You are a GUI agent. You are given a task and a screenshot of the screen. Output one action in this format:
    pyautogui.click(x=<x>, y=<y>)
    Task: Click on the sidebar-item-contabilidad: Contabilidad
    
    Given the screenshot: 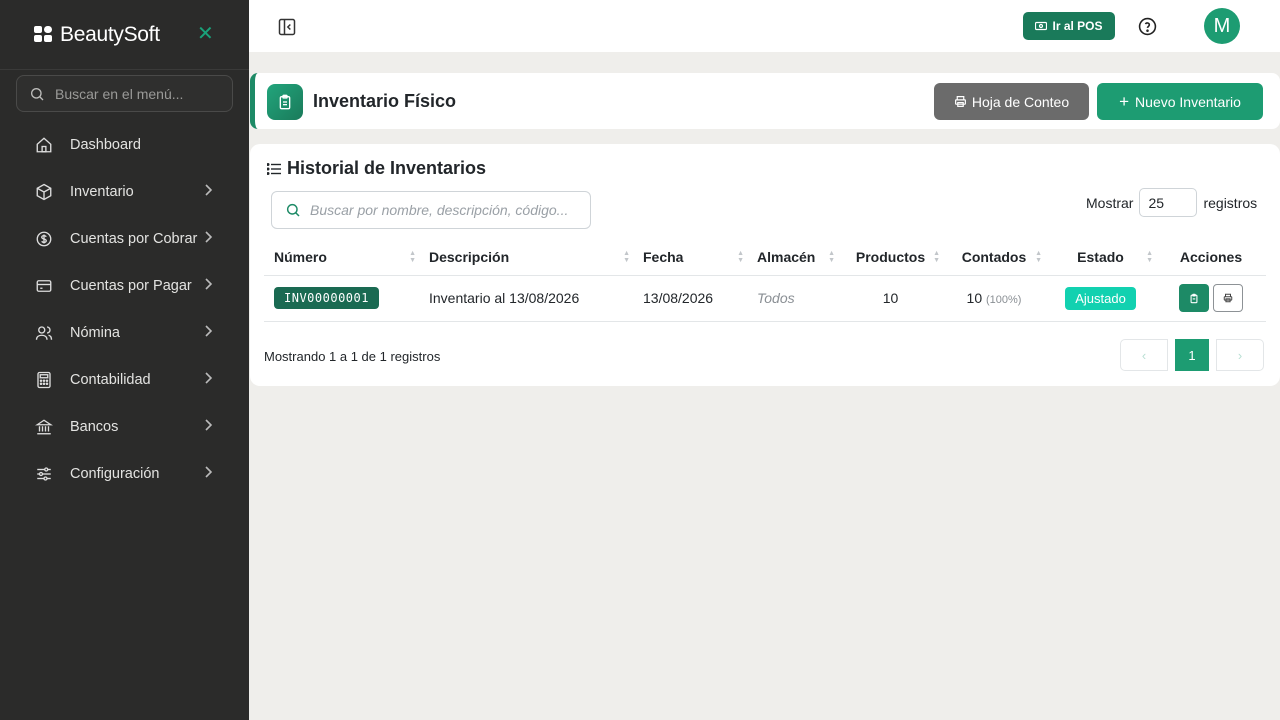 What is the action you would take?
    pyautogui.click(x=124, y=379)
    